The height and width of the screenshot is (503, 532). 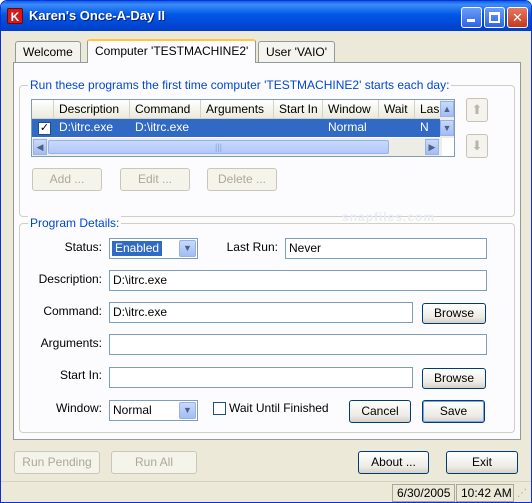 I want to click on cell-description: D:\itrc.exe, so click(x=86, y=127).